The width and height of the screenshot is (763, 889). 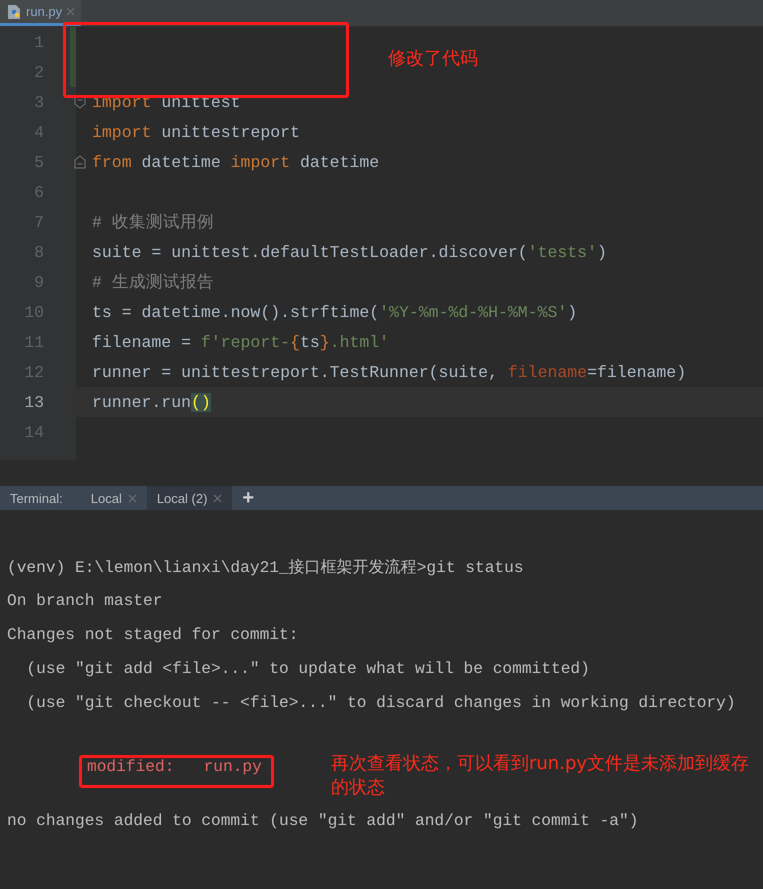 I want to click on code-line: runner.run(), so click(x=151, y=402).